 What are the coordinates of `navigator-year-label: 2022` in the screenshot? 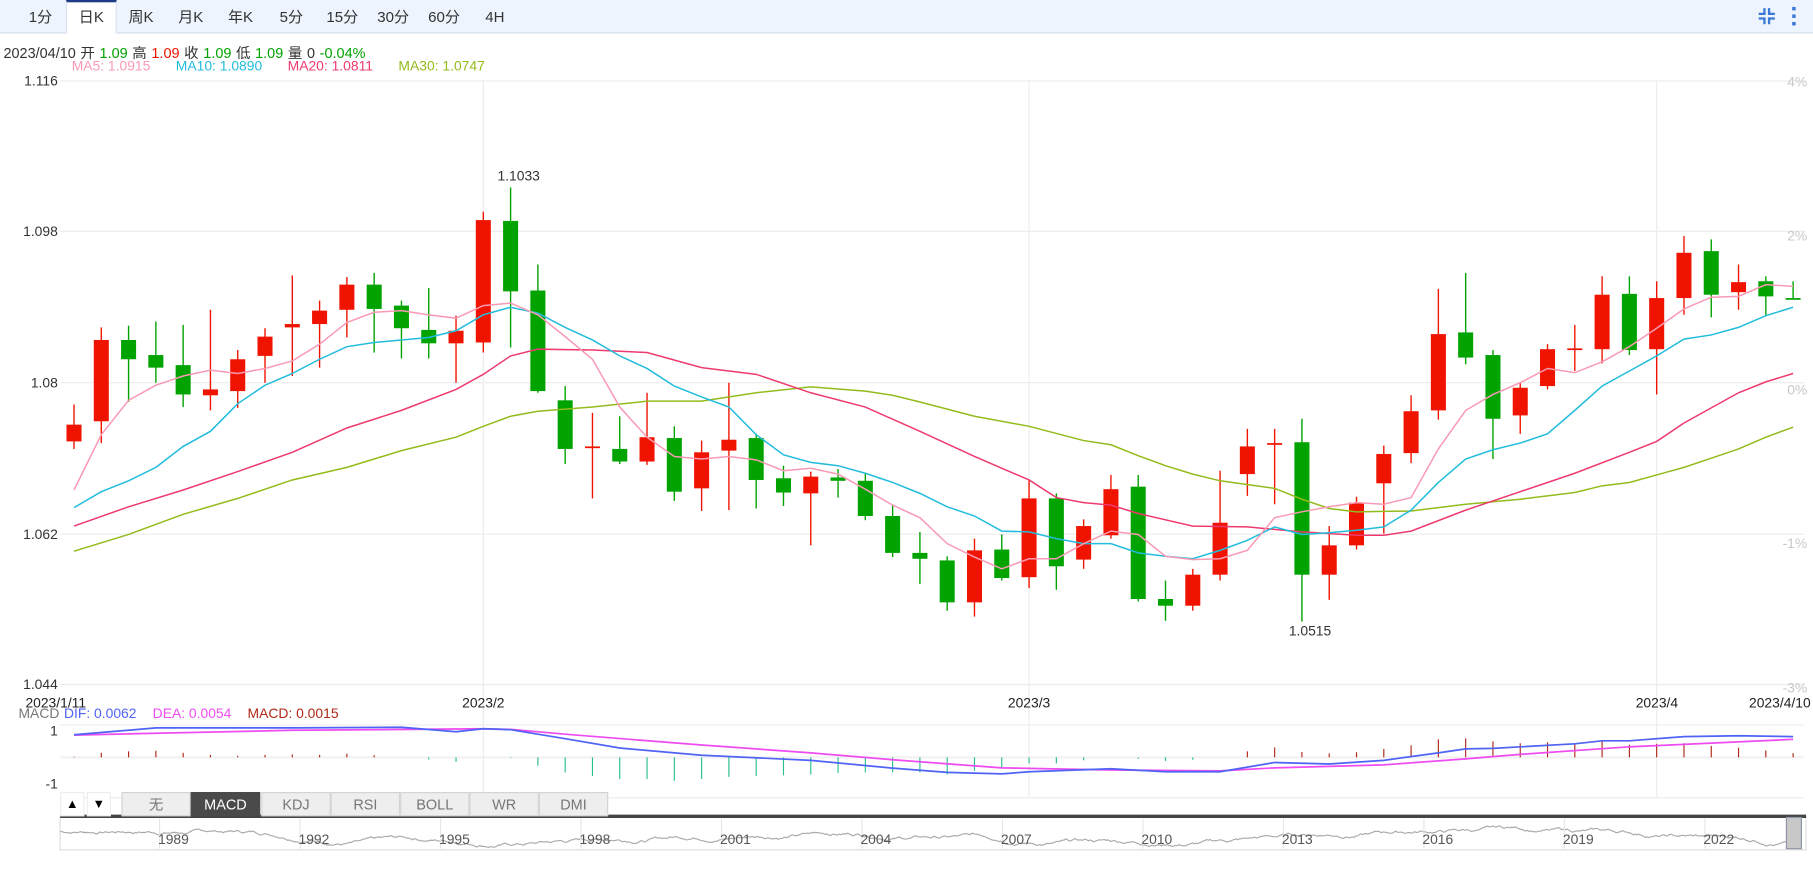 It's located at (1718, 839).